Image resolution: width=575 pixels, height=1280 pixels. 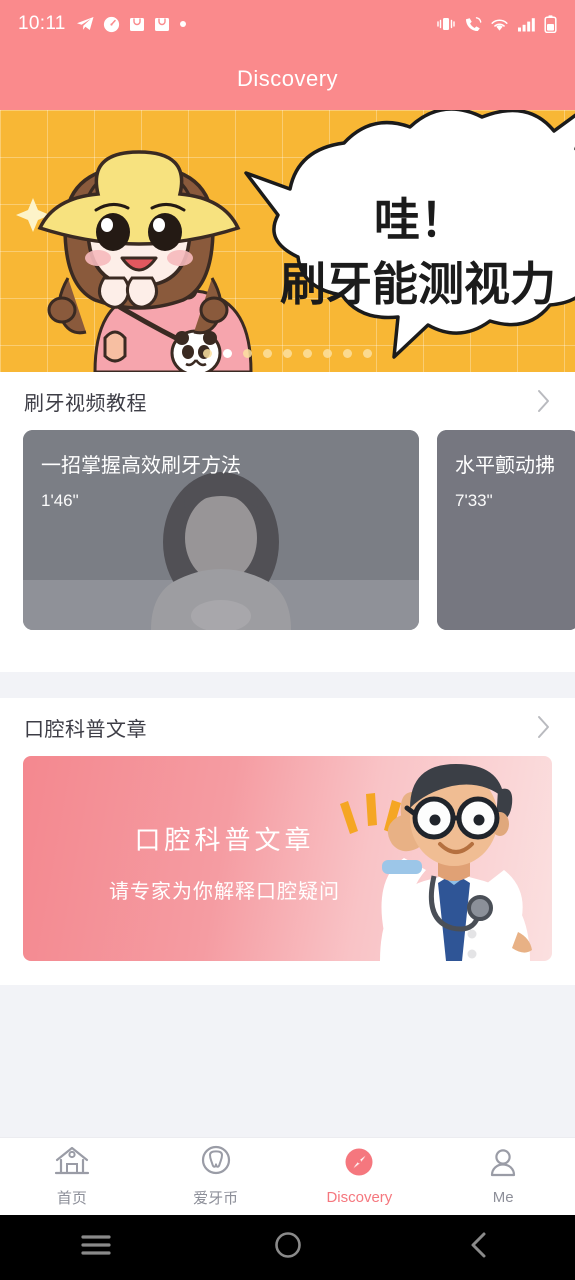 I want to click on article-banner-card: 口腔科普文章 请专家为你解释口腔疑问, so click(x=287, y=858).